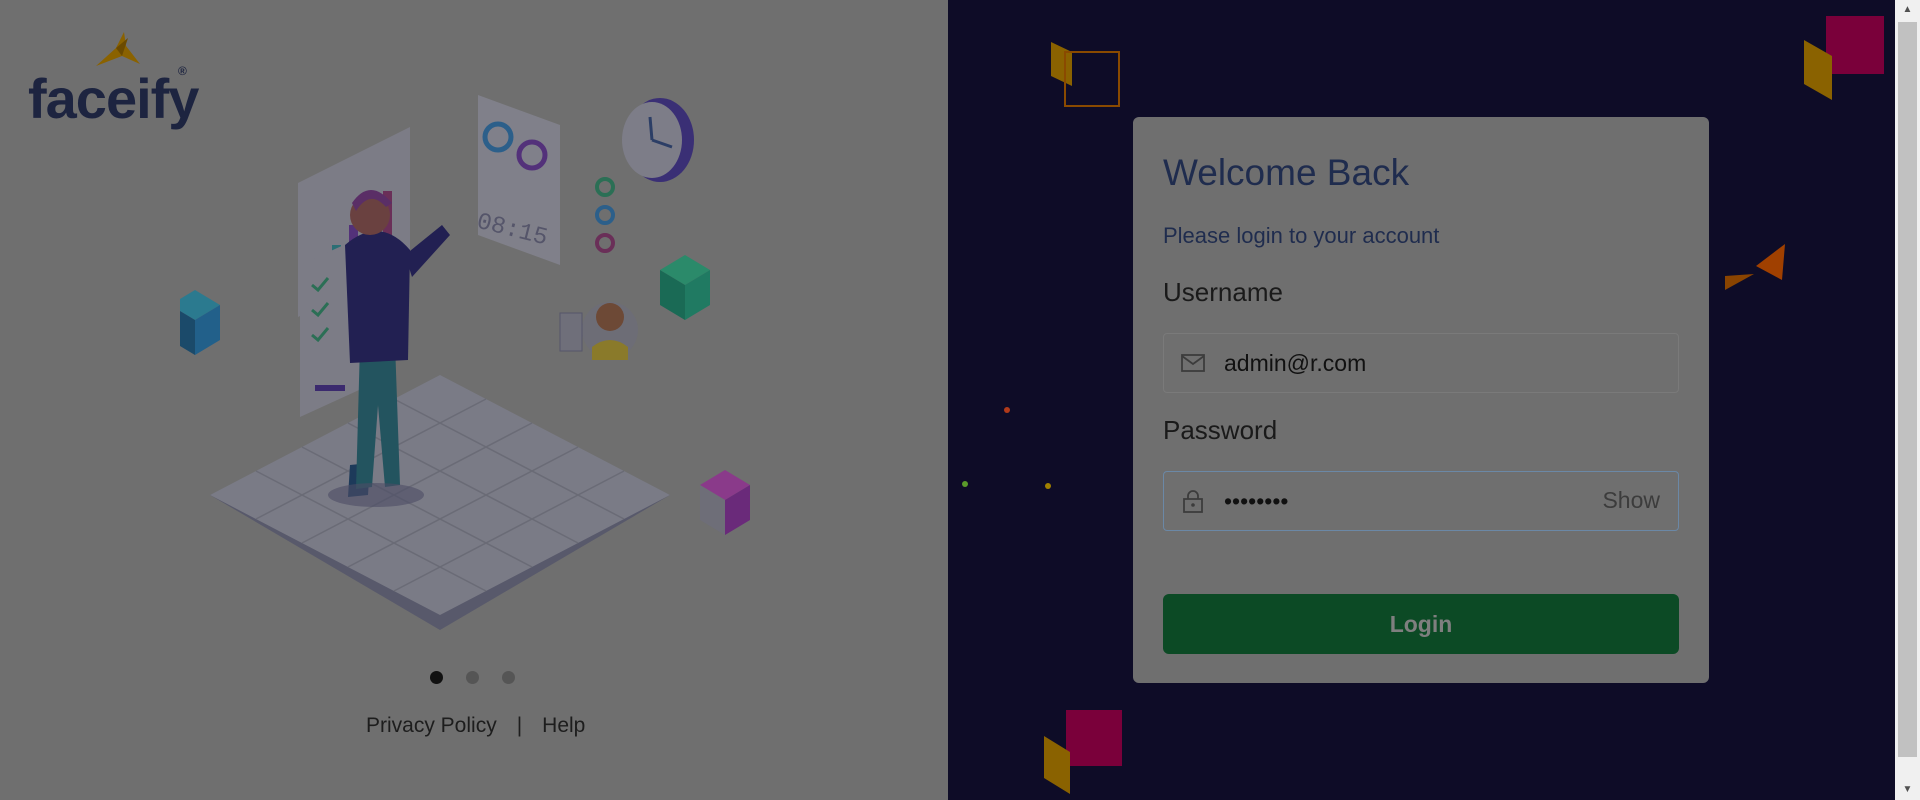  Describe the element at coordinates (1907, 10) in the screenshot. I see `scroll-up-icon: ▲` at that location.